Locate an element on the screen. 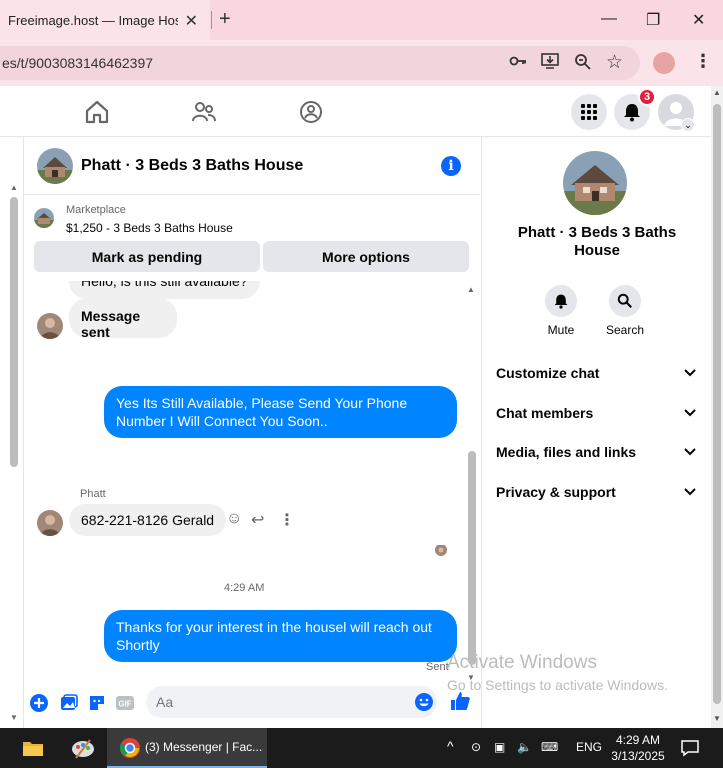 Image resolution: width=723 pixels, height=768 pixels. chat-title: Phatt · 3 Beds 3 Baths House is located at coordinates (192, 166).